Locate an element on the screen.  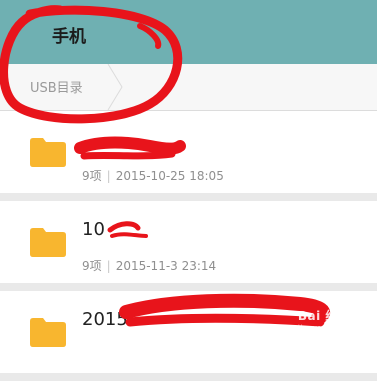
folder-meta: 9项 | 2015-10-25 18:05 is located at coordinates (153, 176).